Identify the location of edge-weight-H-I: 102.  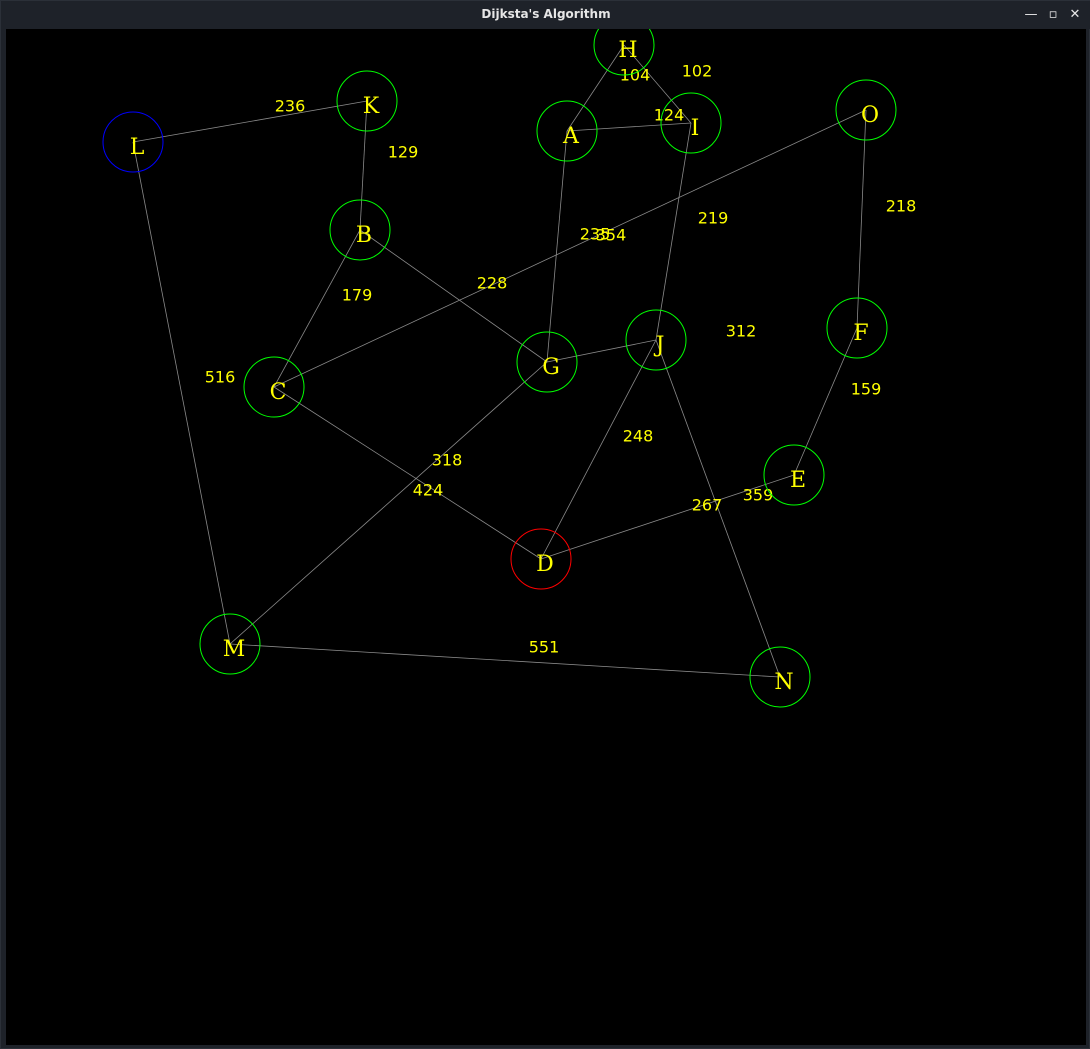
(697, 71).